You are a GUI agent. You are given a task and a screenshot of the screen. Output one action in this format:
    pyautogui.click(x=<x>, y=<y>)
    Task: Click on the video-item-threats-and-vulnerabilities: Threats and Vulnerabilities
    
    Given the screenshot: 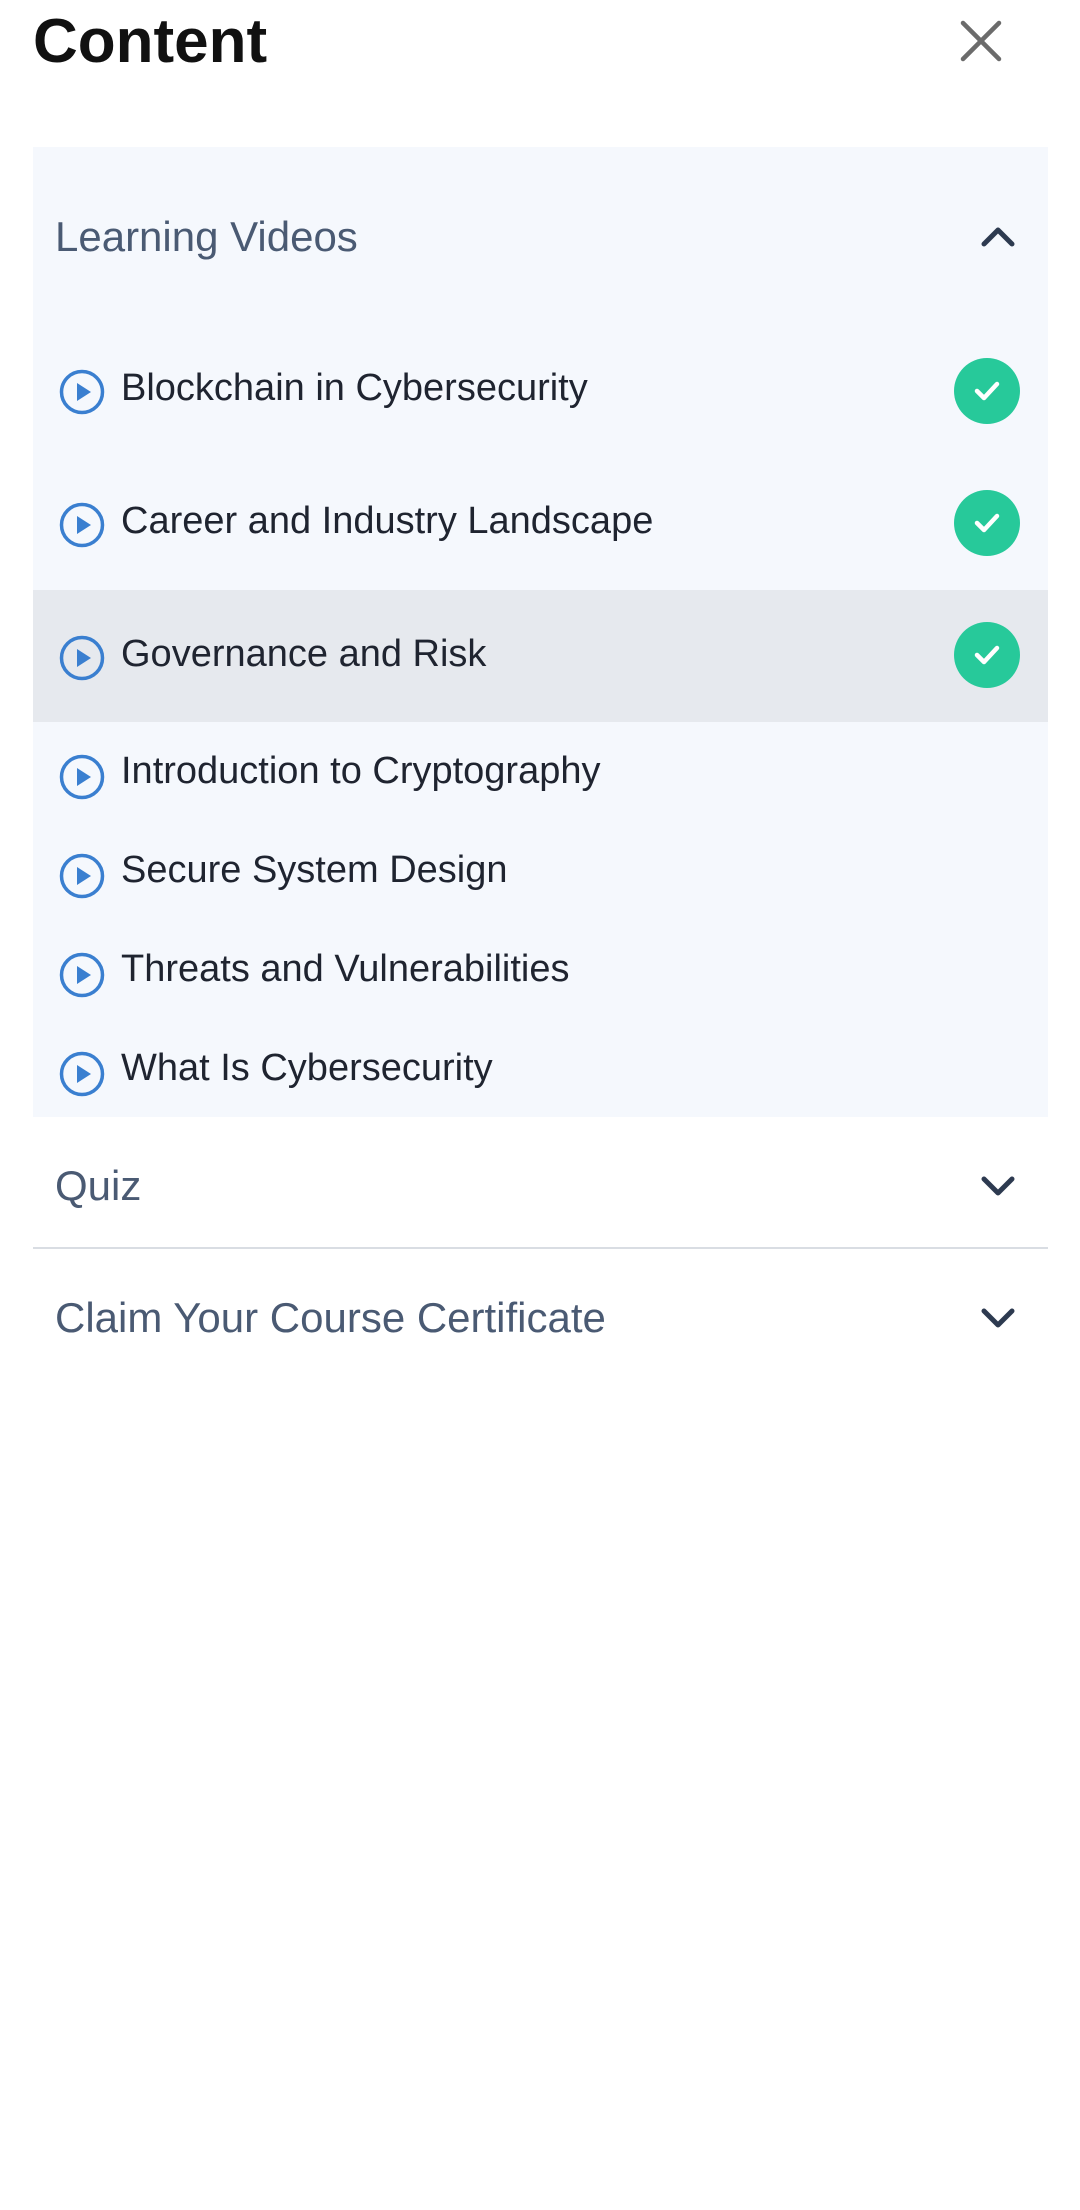 What is the action you would take?
    pyautogui.click(x=540, y=969)
    